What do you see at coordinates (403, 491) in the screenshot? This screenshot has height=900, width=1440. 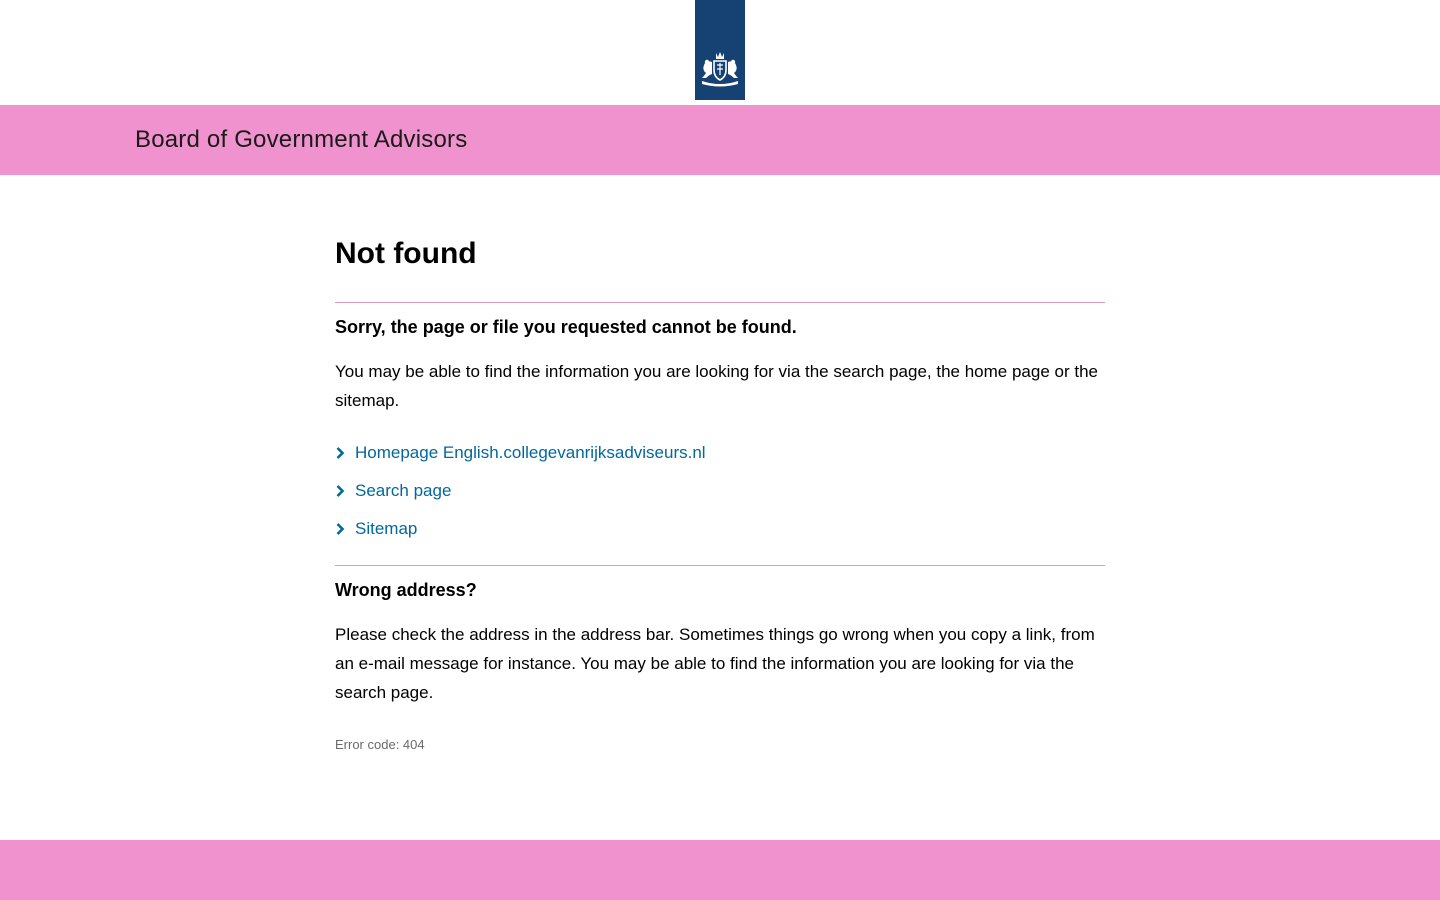 I see `search-page-link: Search page` at bounding box center [403, 491].